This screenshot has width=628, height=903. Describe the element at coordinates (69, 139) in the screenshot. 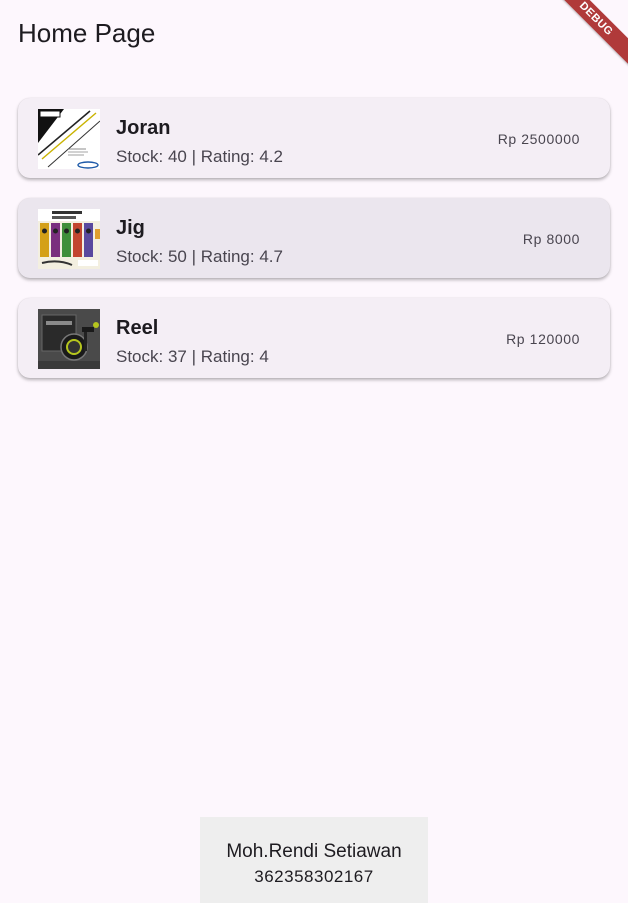

I see `fishing-rod-image` at that location.